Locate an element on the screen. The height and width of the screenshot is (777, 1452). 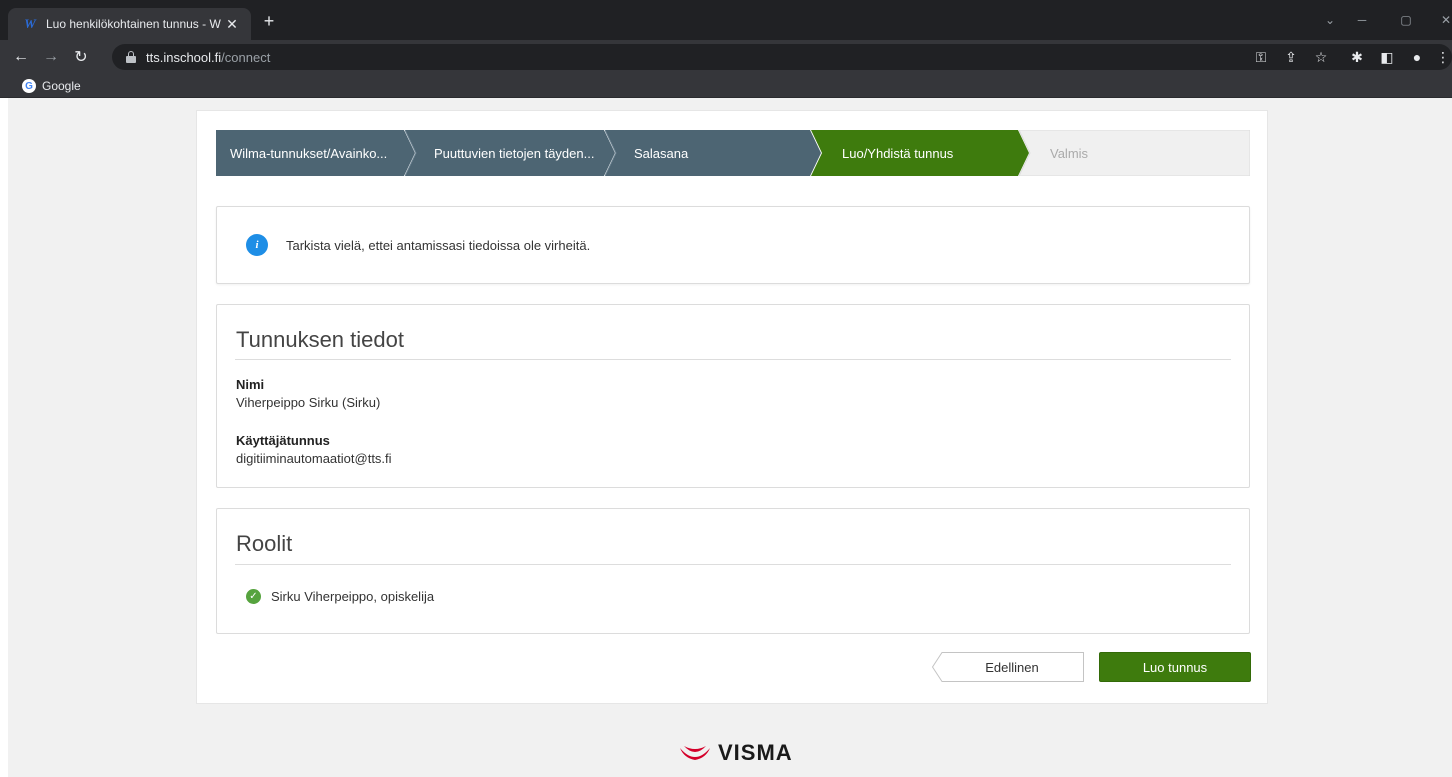
bookmark-star-icon: ☆ is located at coordinates (1321, 57).